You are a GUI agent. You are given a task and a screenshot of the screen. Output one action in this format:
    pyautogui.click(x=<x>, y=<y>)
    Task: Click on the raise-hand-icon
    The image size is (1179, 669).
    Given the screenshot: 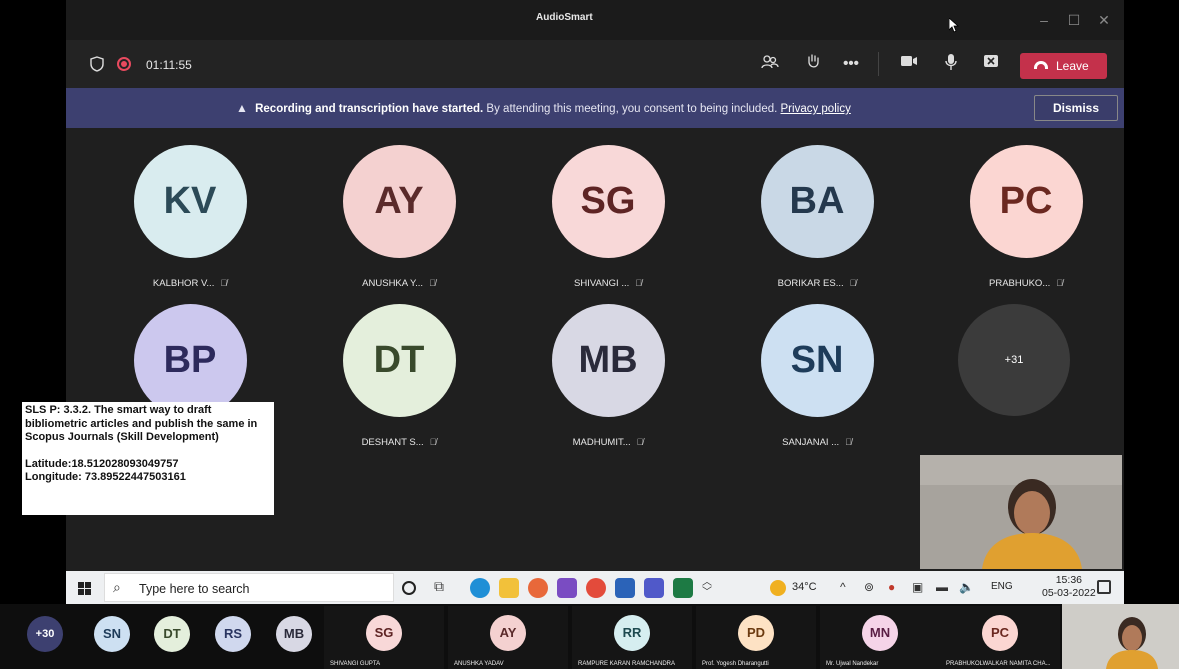 What is the action you would take?
    pyautogui.click(x=813, y=64)
    